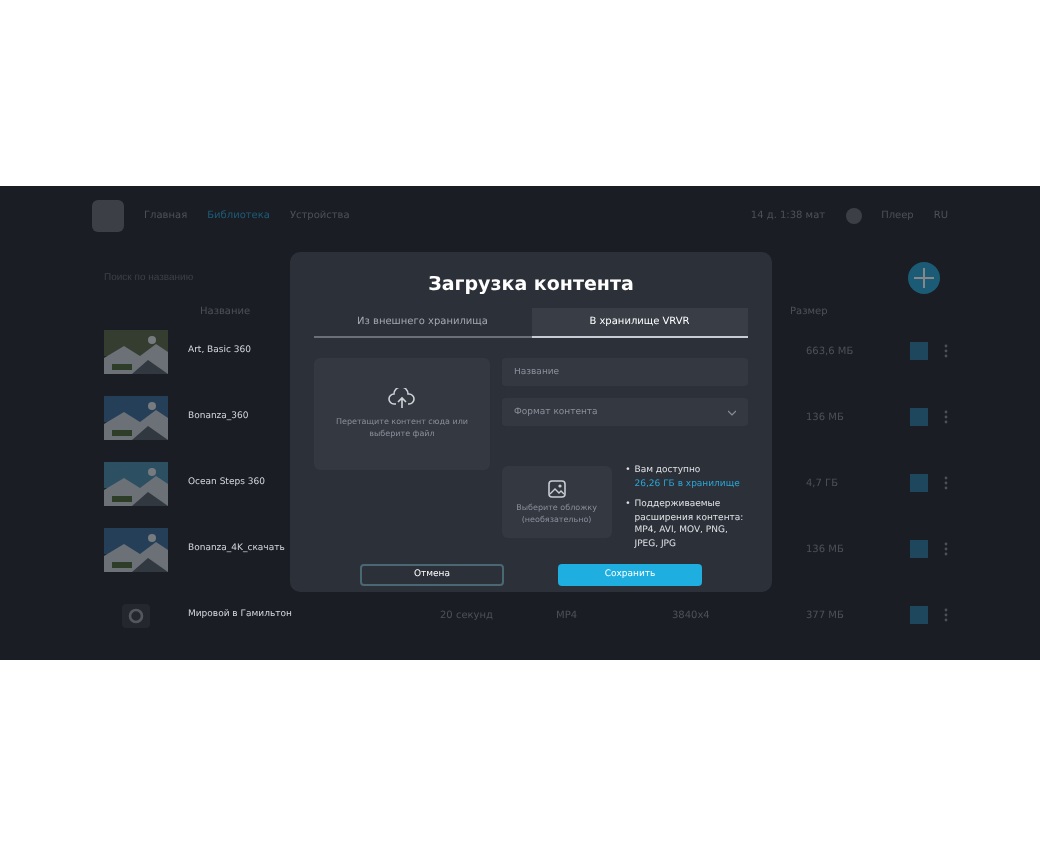  What do you see at coordinates (108, 216) in the screenshot?
I see `logo-icon` at bounding box center [108, 216].